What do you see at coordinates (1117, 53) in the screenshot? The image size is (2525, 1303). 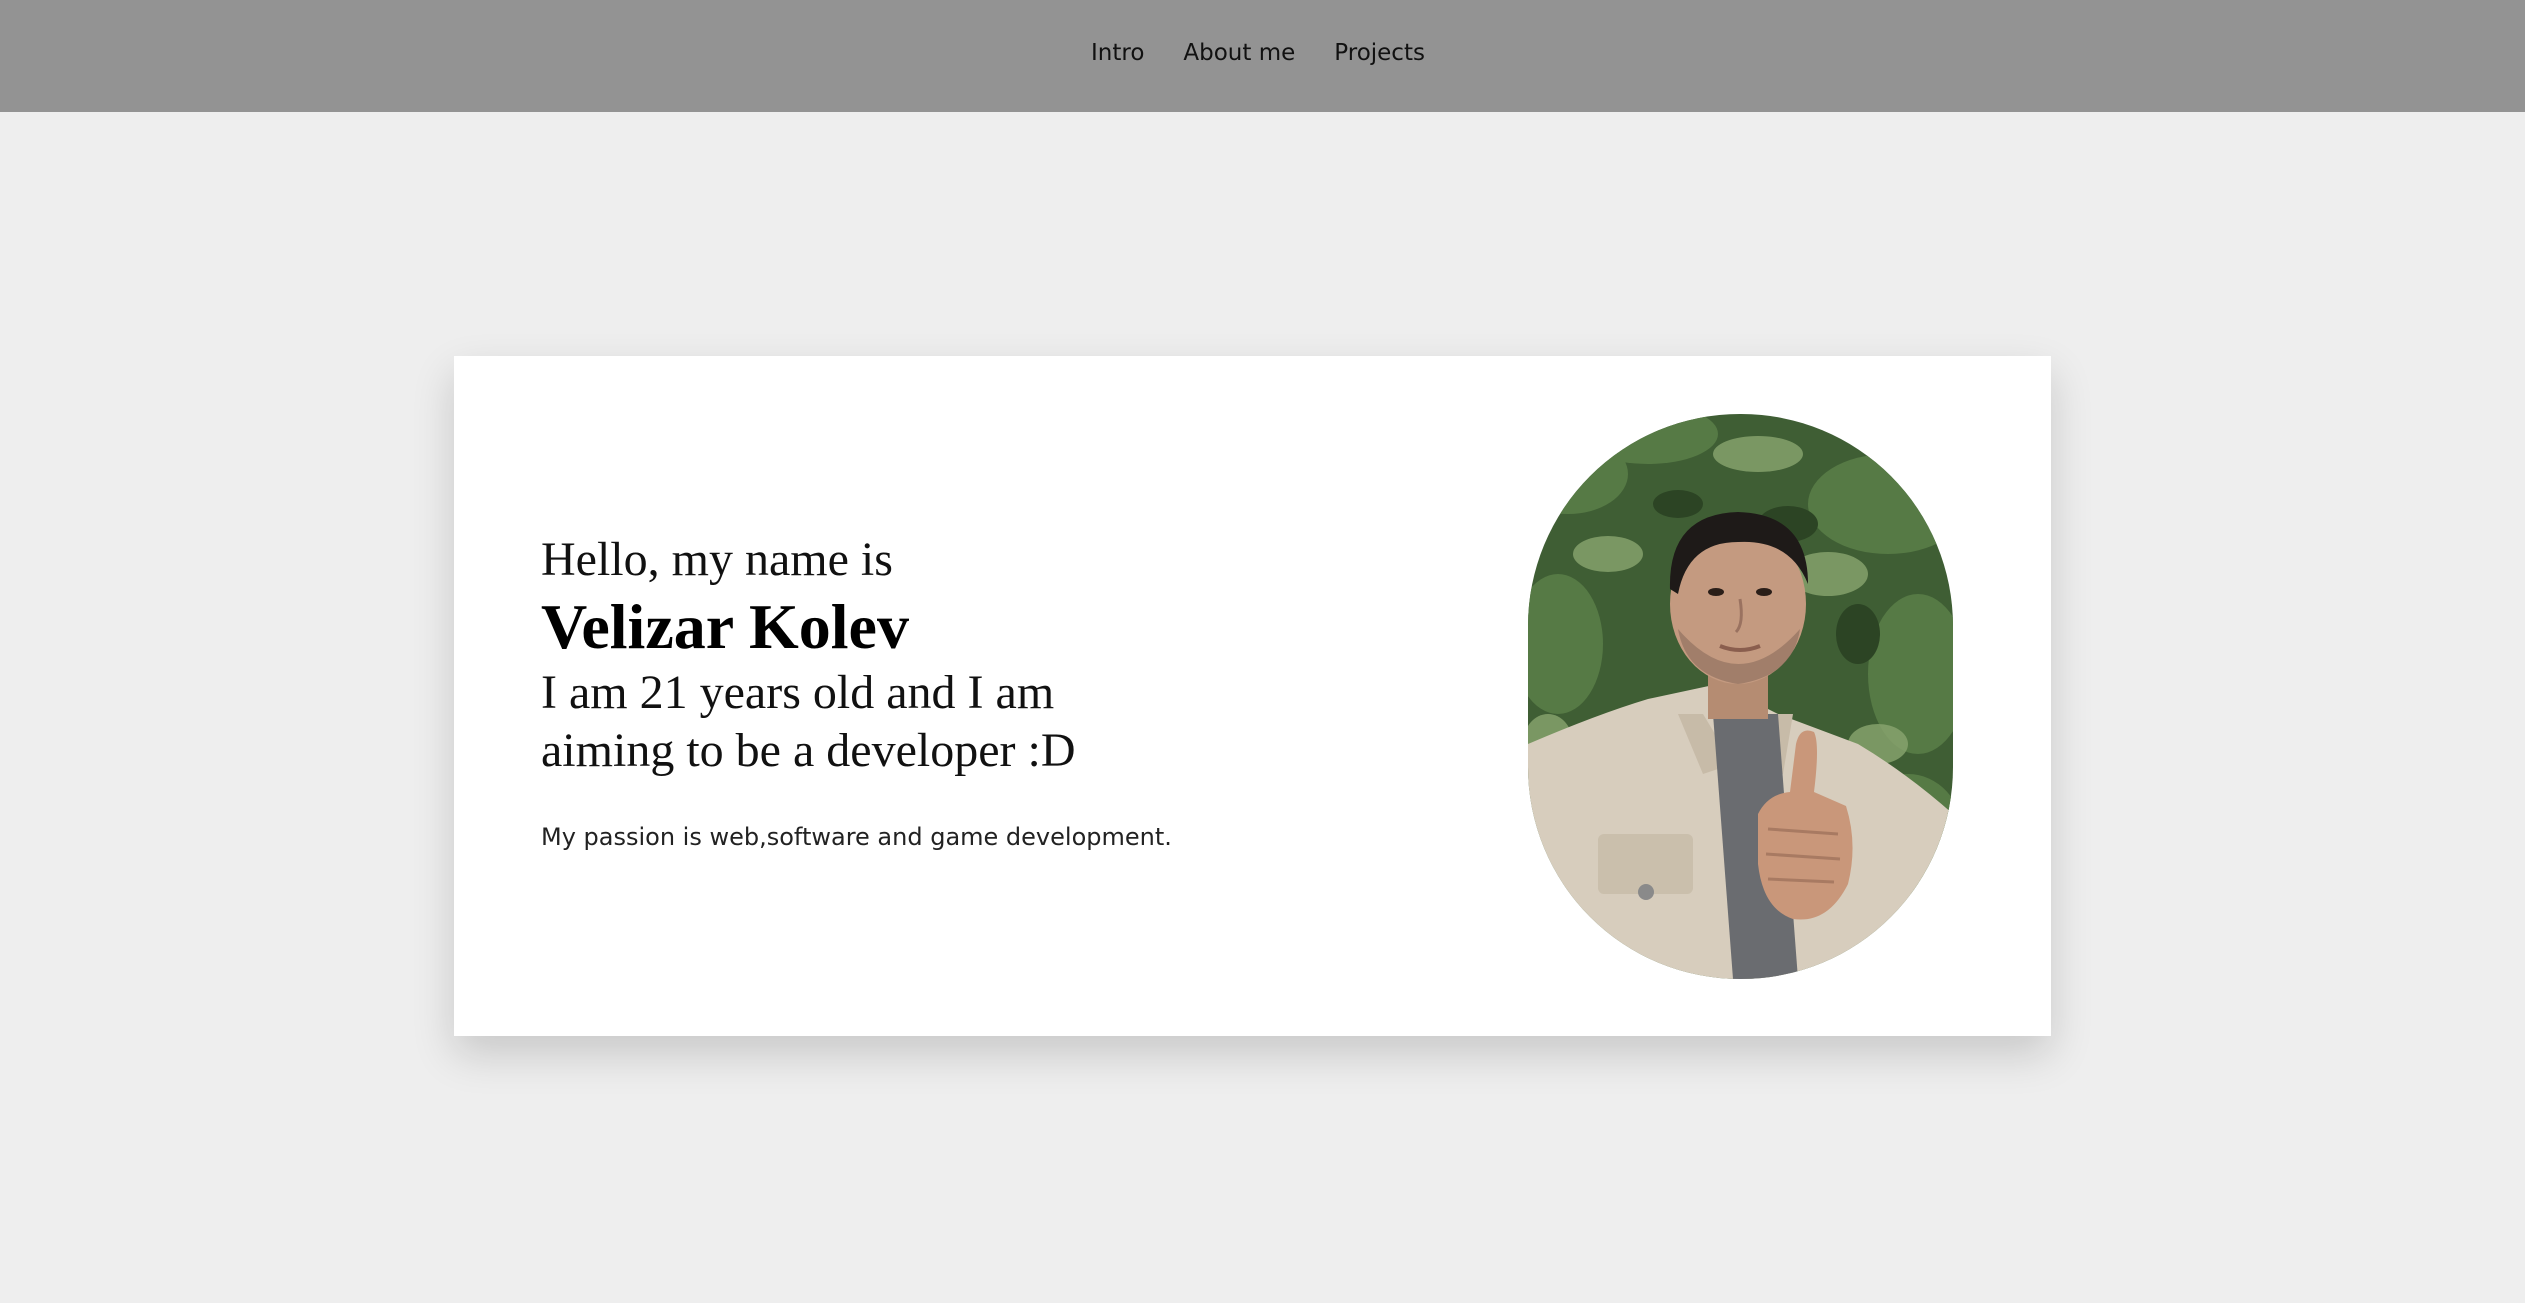 I see `nav-link-intro: Intro` at bounding box center [1117, 53].